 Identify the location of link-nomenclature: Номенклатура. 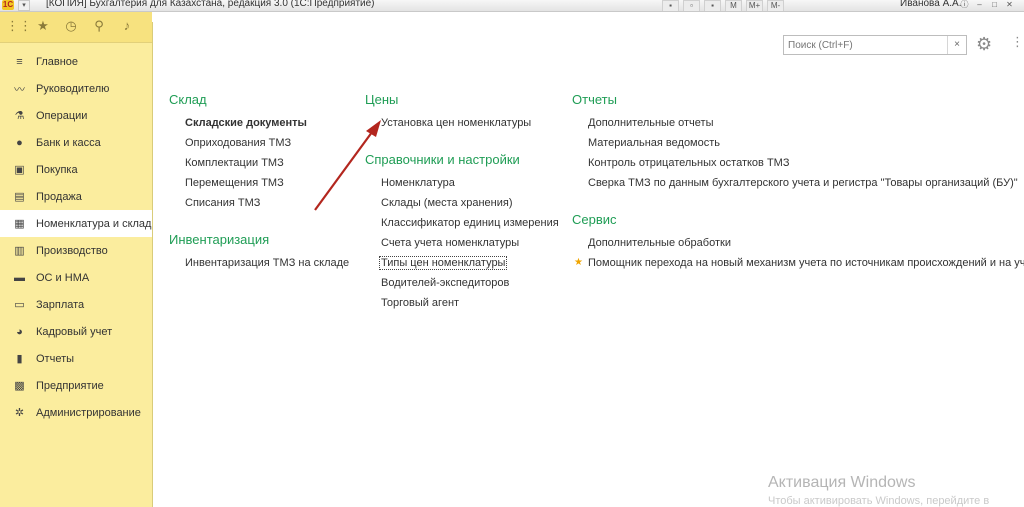
(418, 183).